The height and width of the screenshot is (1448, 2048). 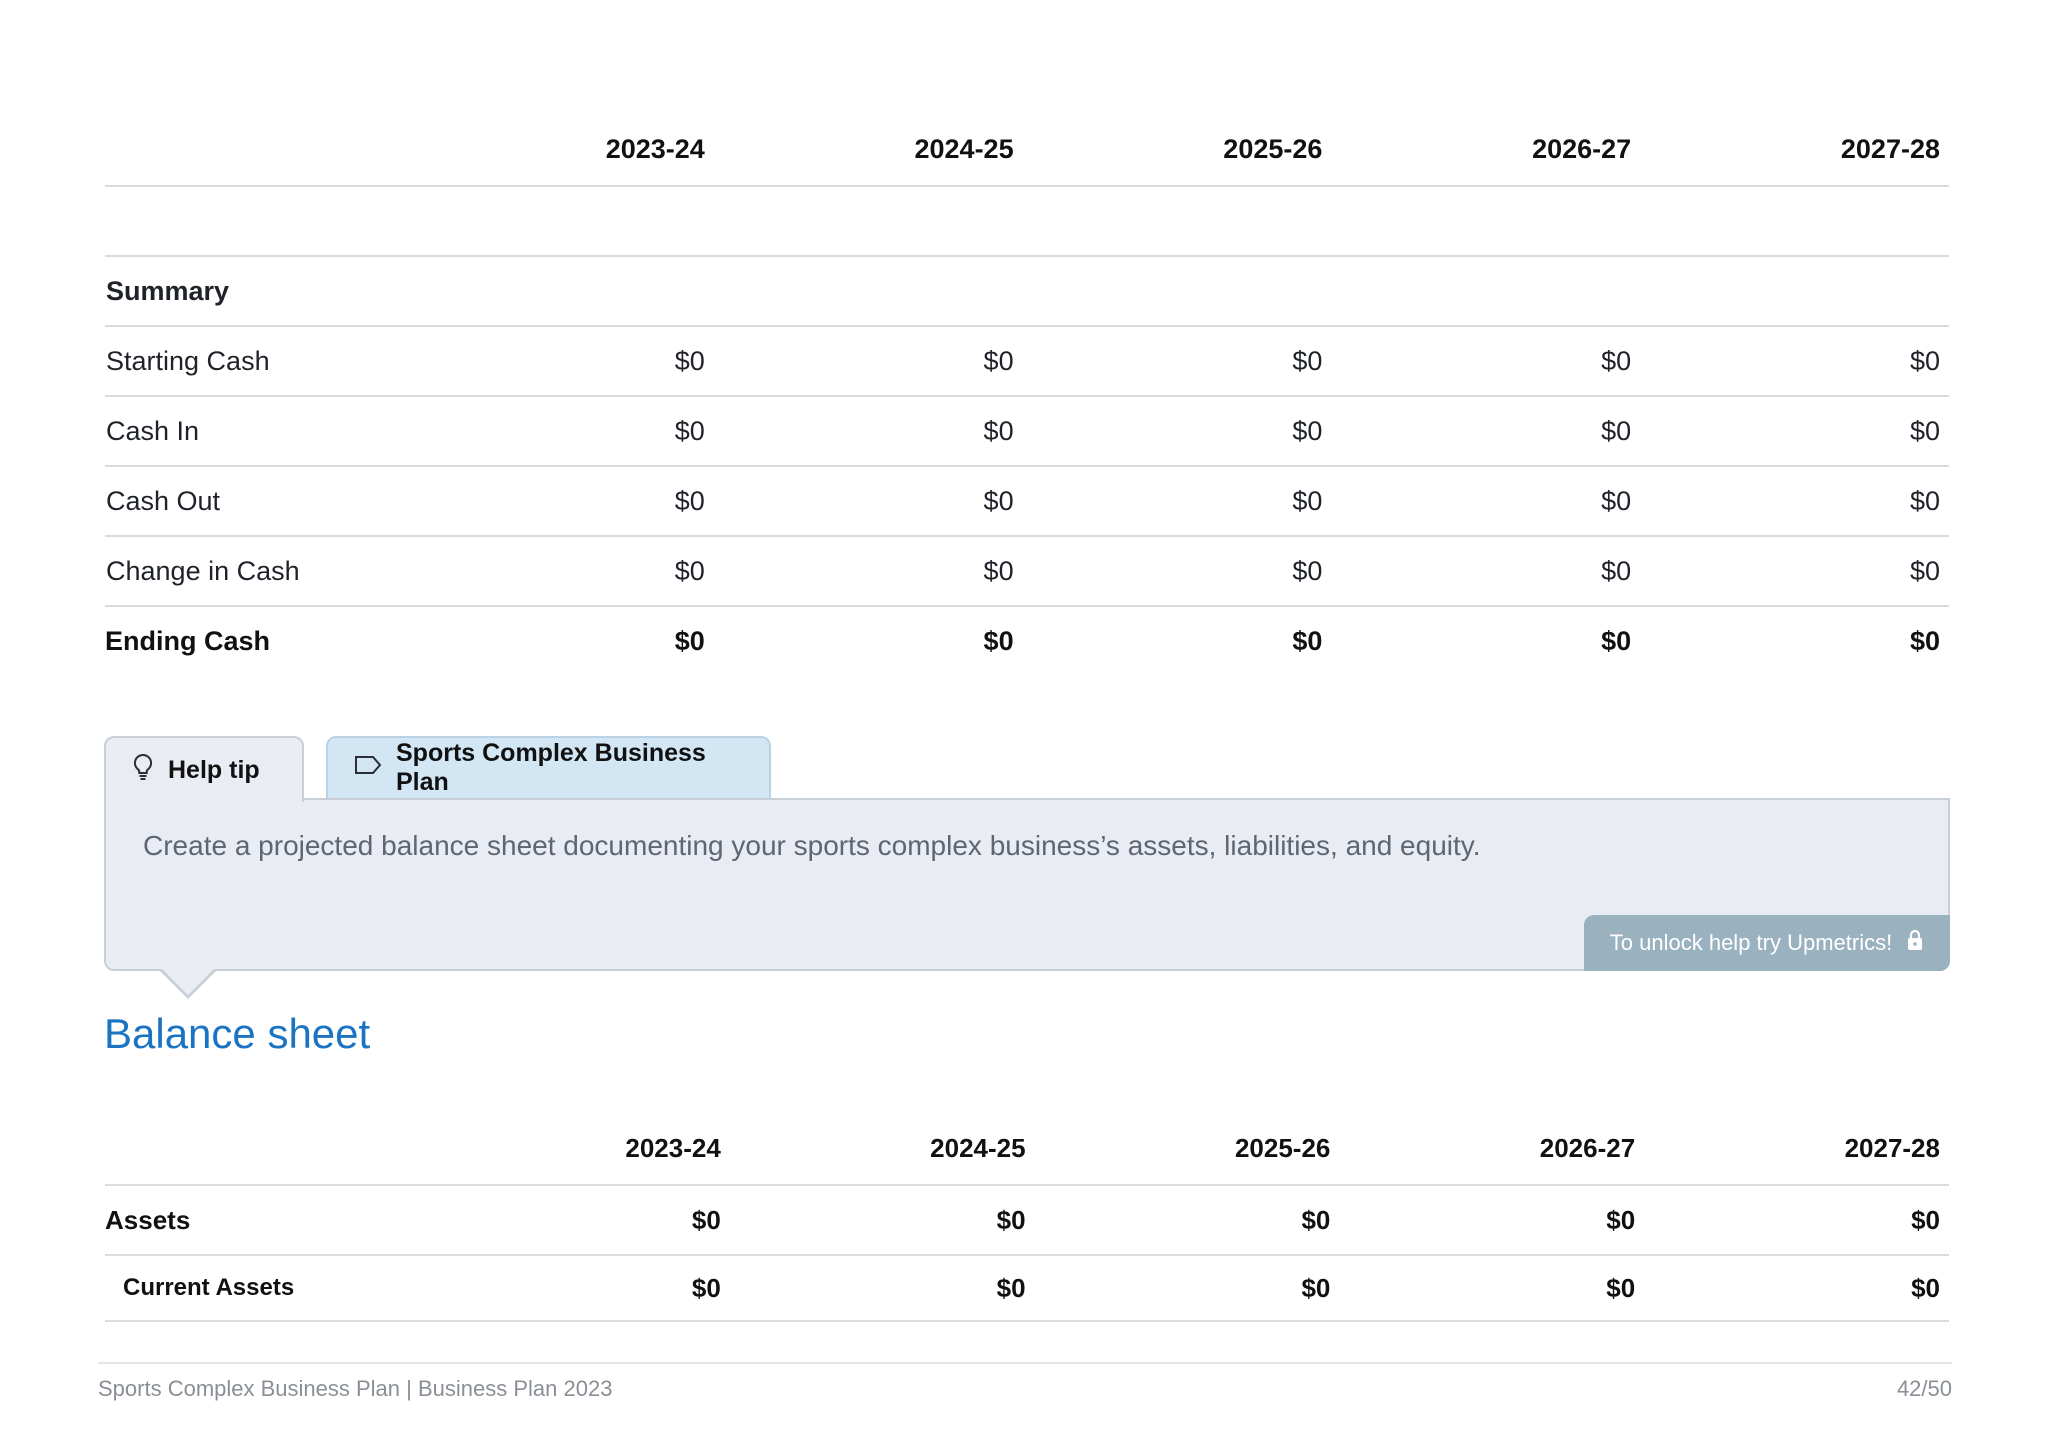 I want to click on help-tip-tabs: Help tip Sports Complex Business Plan, so click(x=437, y=769).